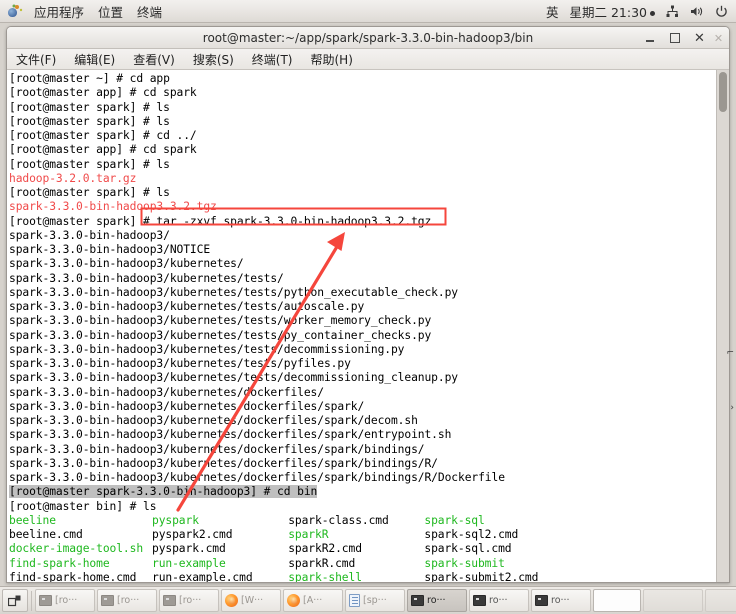 Image resolution: width=736 pixels, height=614 pixels. I want to click on taskbar-item-5: [sp···, so click(375, 600).